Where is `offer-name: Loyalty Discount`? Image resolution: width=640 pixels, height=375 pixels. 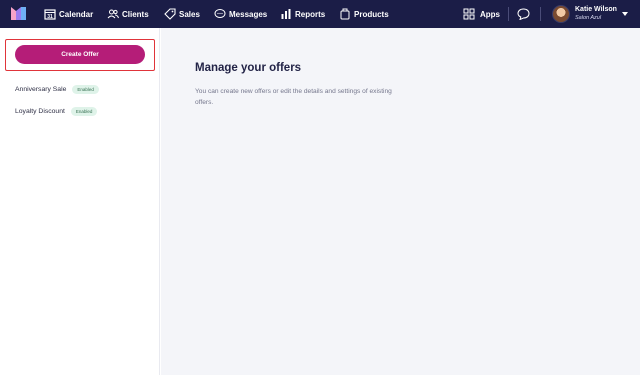
offer-name: Loyalty Discount is located at coordinates (40, 111).